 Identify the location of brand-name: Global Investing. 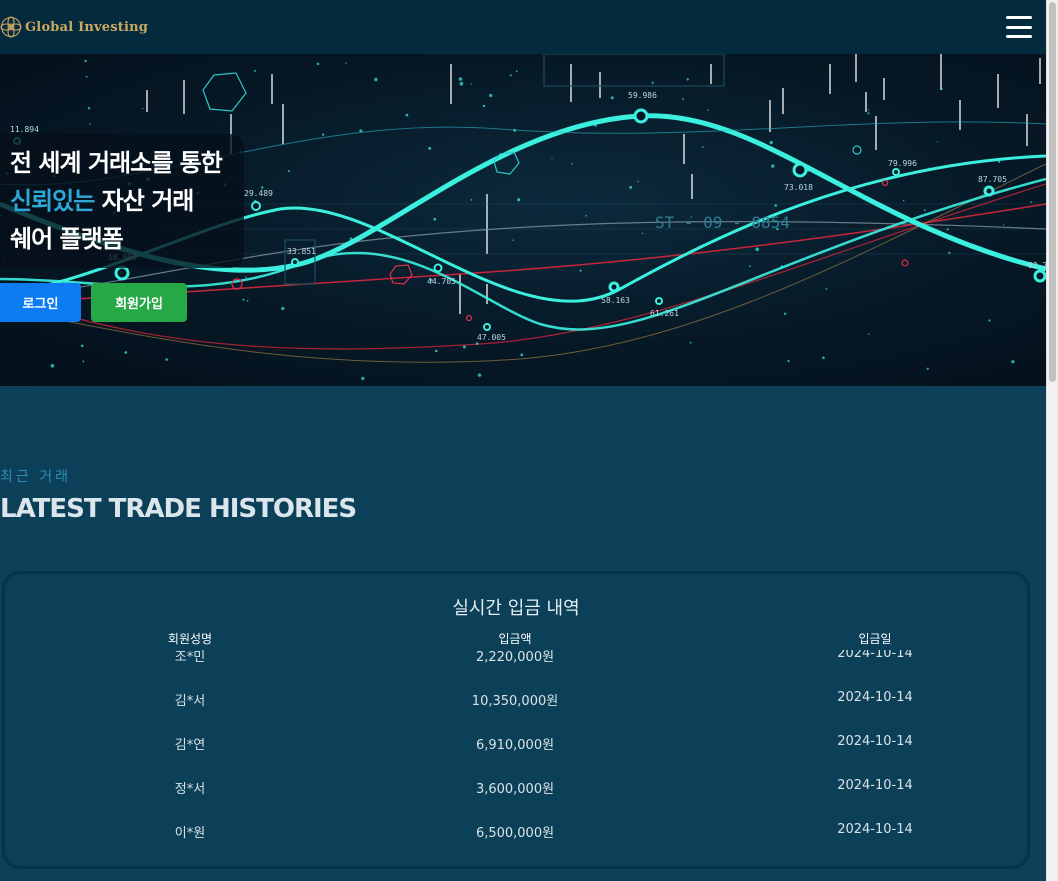
(87, 27).